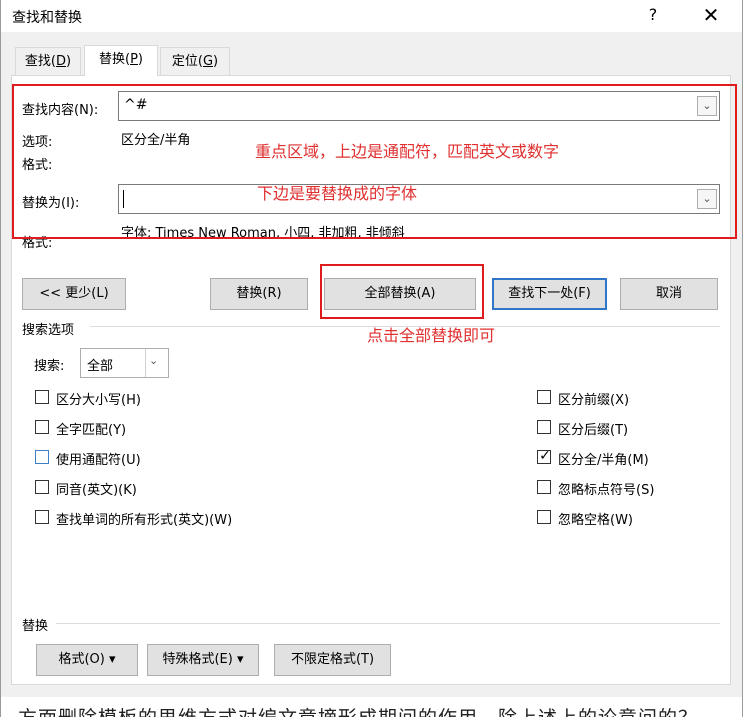 Image resolution: width=743 pixels, height=717 pixels. What do you see at coordinates (69, 61) in the screenshot?
I see `tab-find-suffix: )` at bounding box center [69, 61].